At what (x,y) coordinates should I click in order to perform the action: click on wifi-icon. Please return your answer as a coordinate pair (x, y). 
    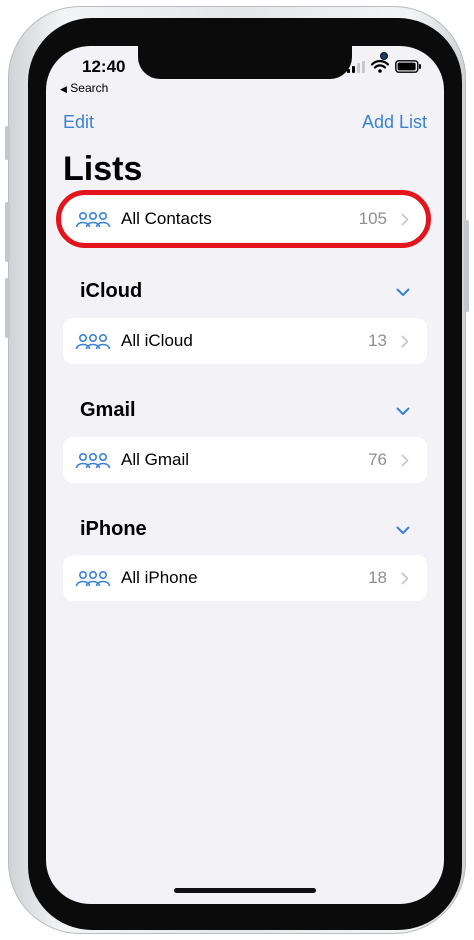
    Looking at the image, I should click on (380, 66).